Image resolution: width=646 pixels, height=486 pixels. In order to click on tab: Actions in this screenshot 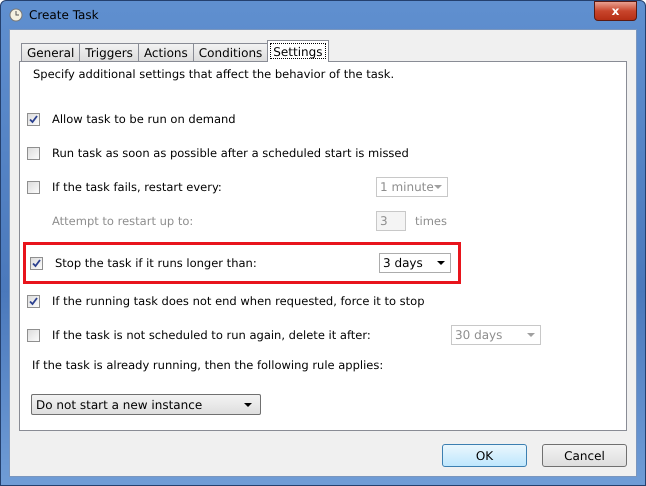, I will do `click(166, 52)`.